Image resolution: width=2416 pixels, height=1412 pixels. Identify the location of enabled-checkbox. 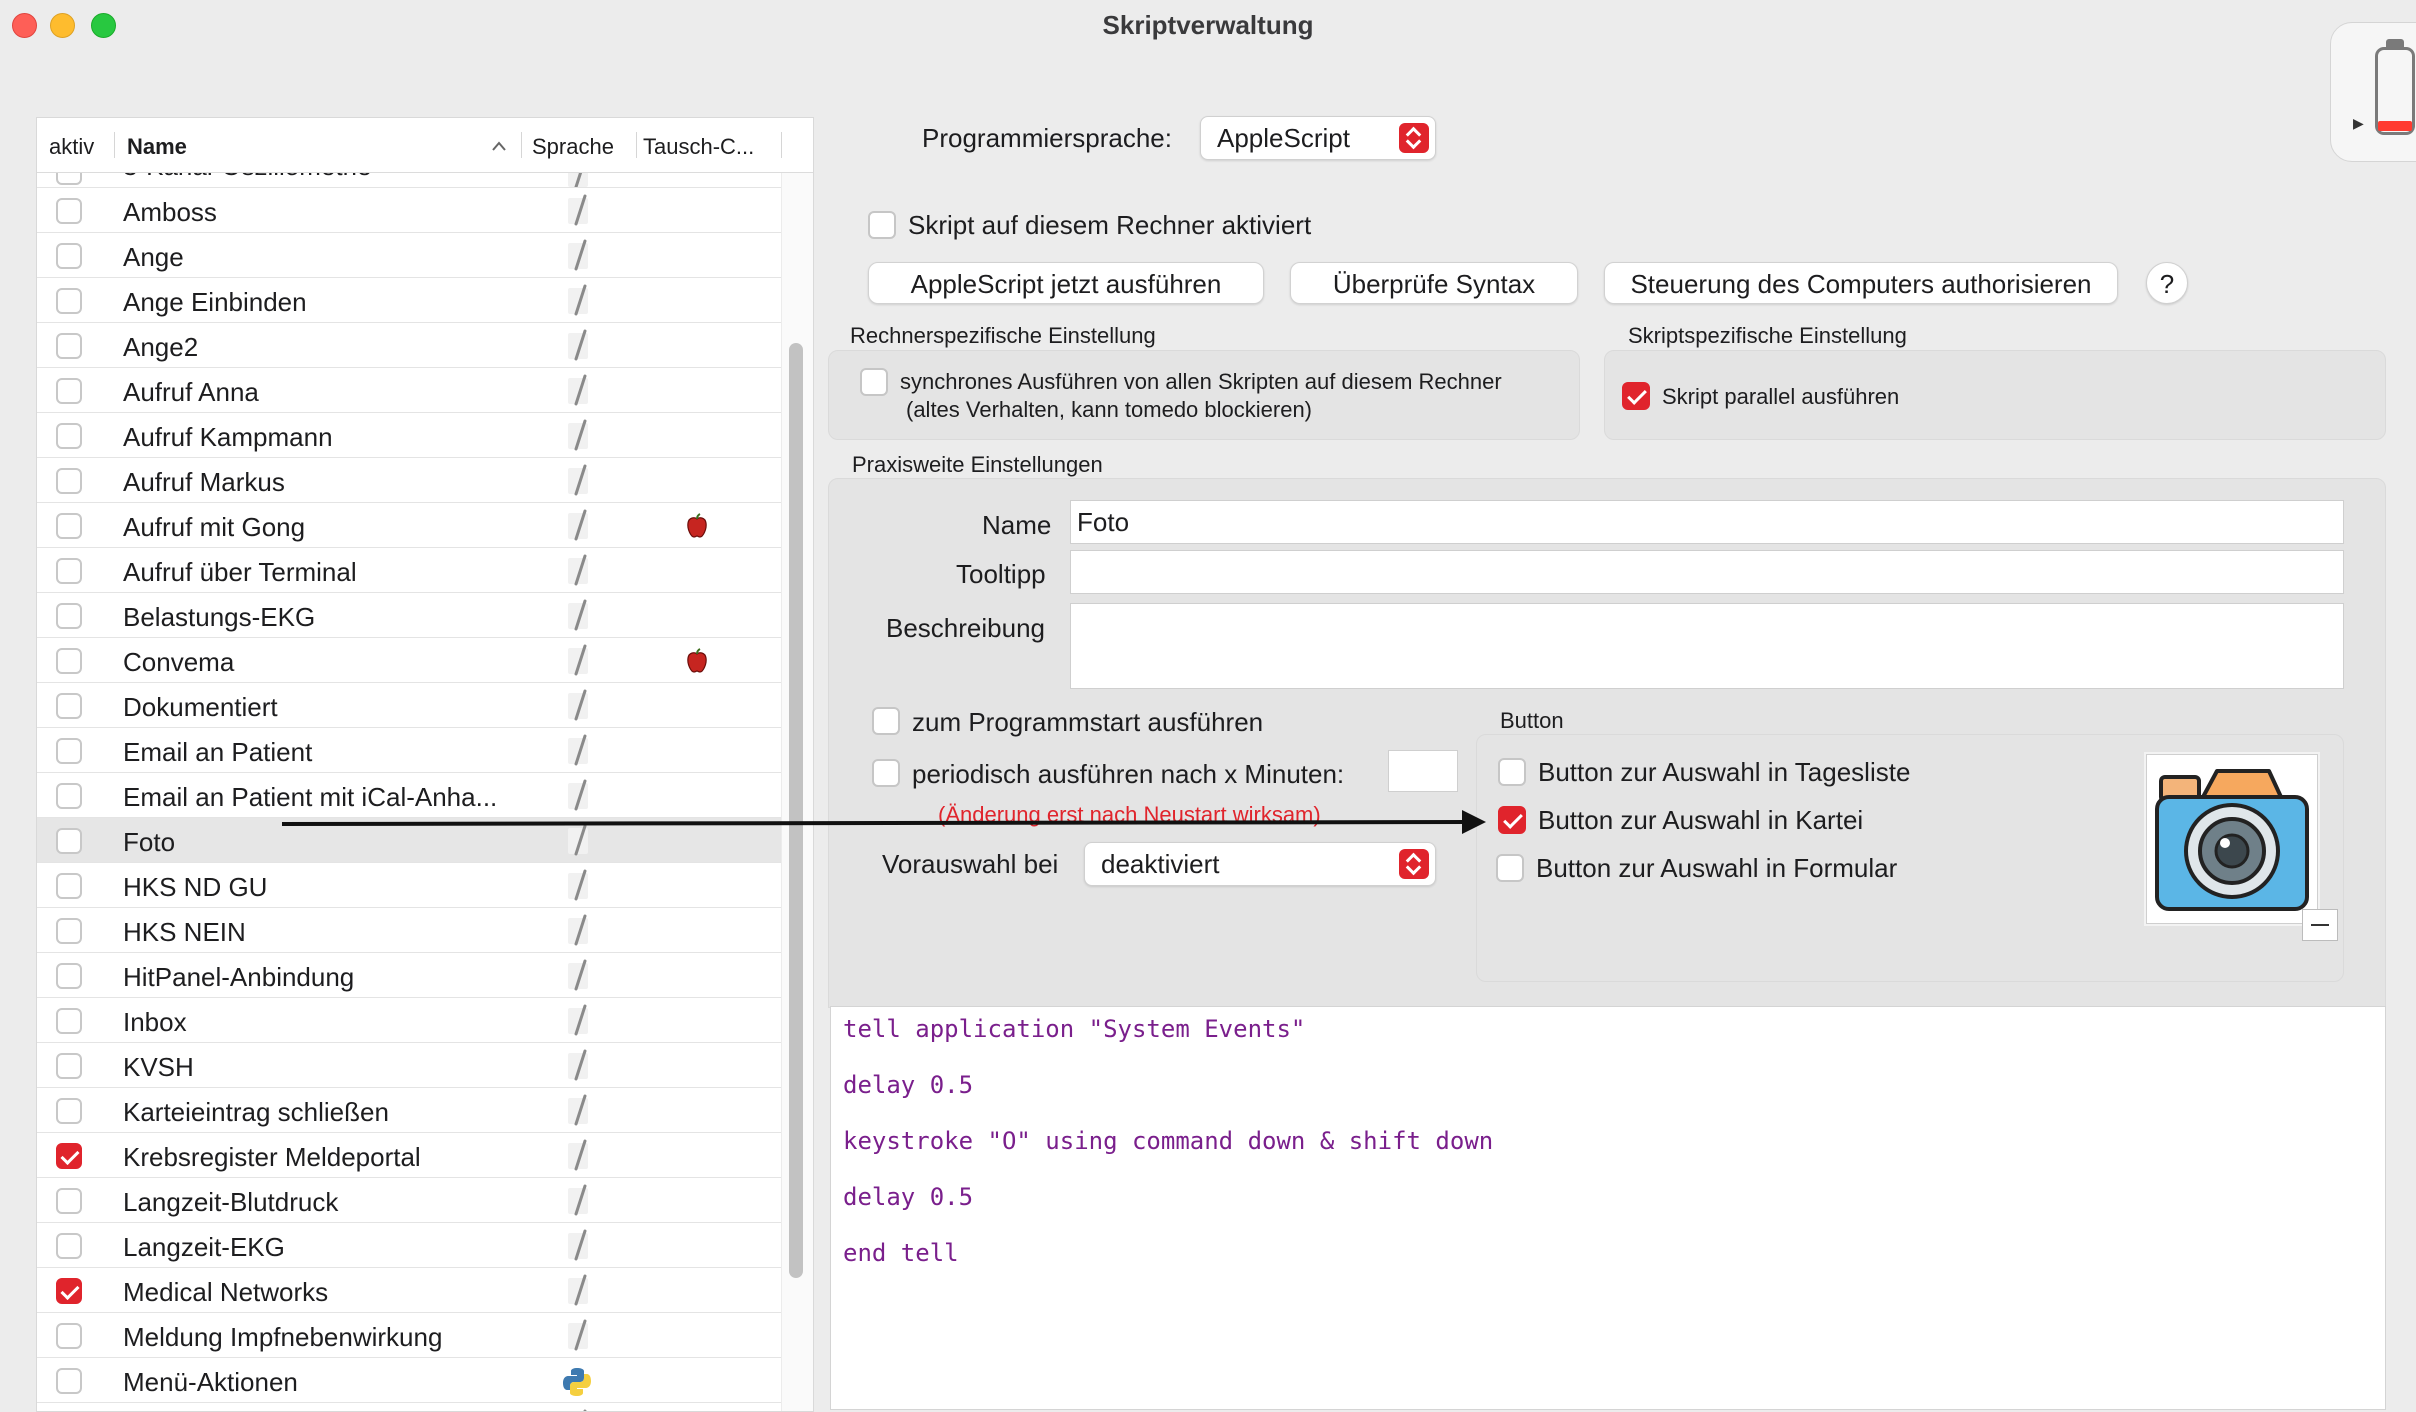
(882, 225).